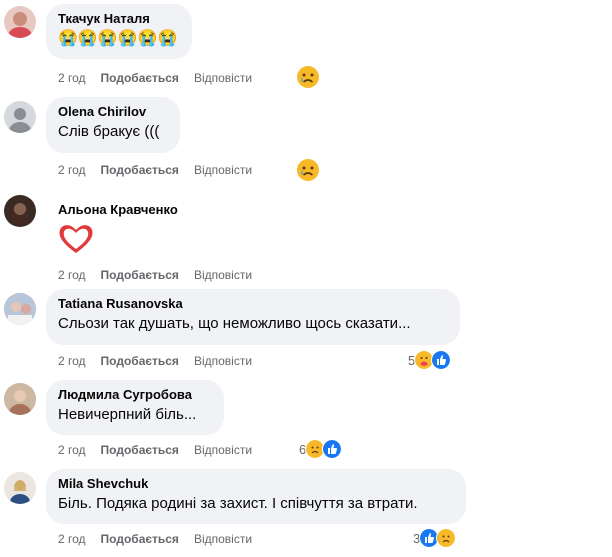  I want to click on author-name: Ткачук Наталя, so click(119, 19).